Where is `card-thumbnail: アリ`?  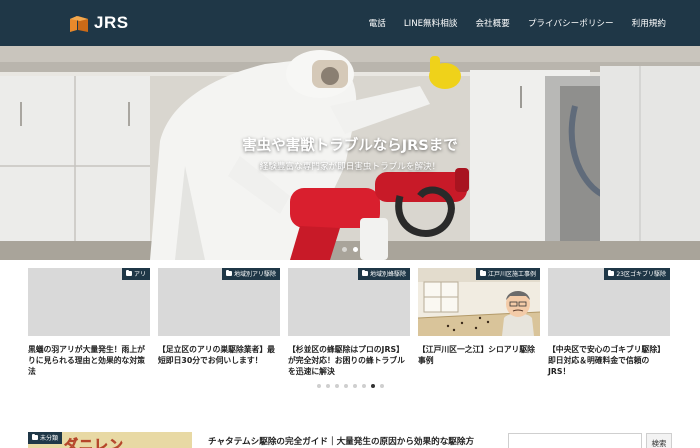
card-thumbnail: アリ is located at coordinates (89, 302).